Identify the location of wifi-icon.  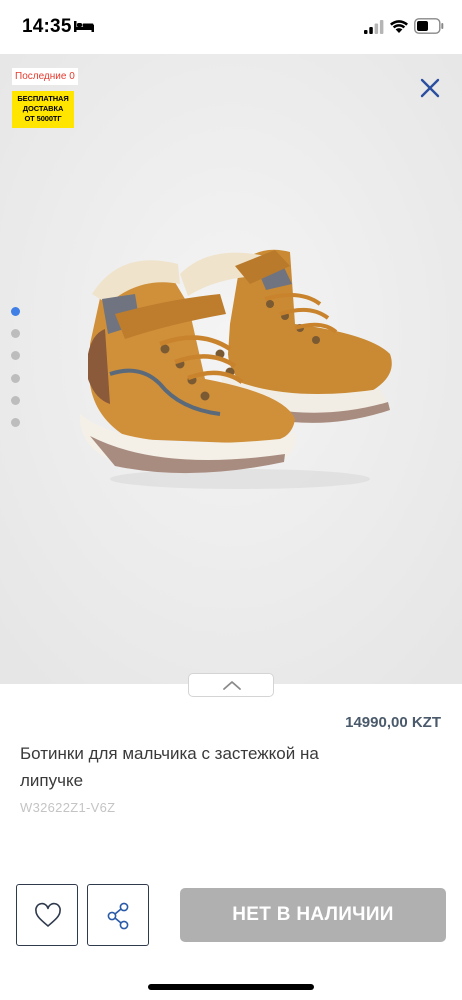
(399, 26).